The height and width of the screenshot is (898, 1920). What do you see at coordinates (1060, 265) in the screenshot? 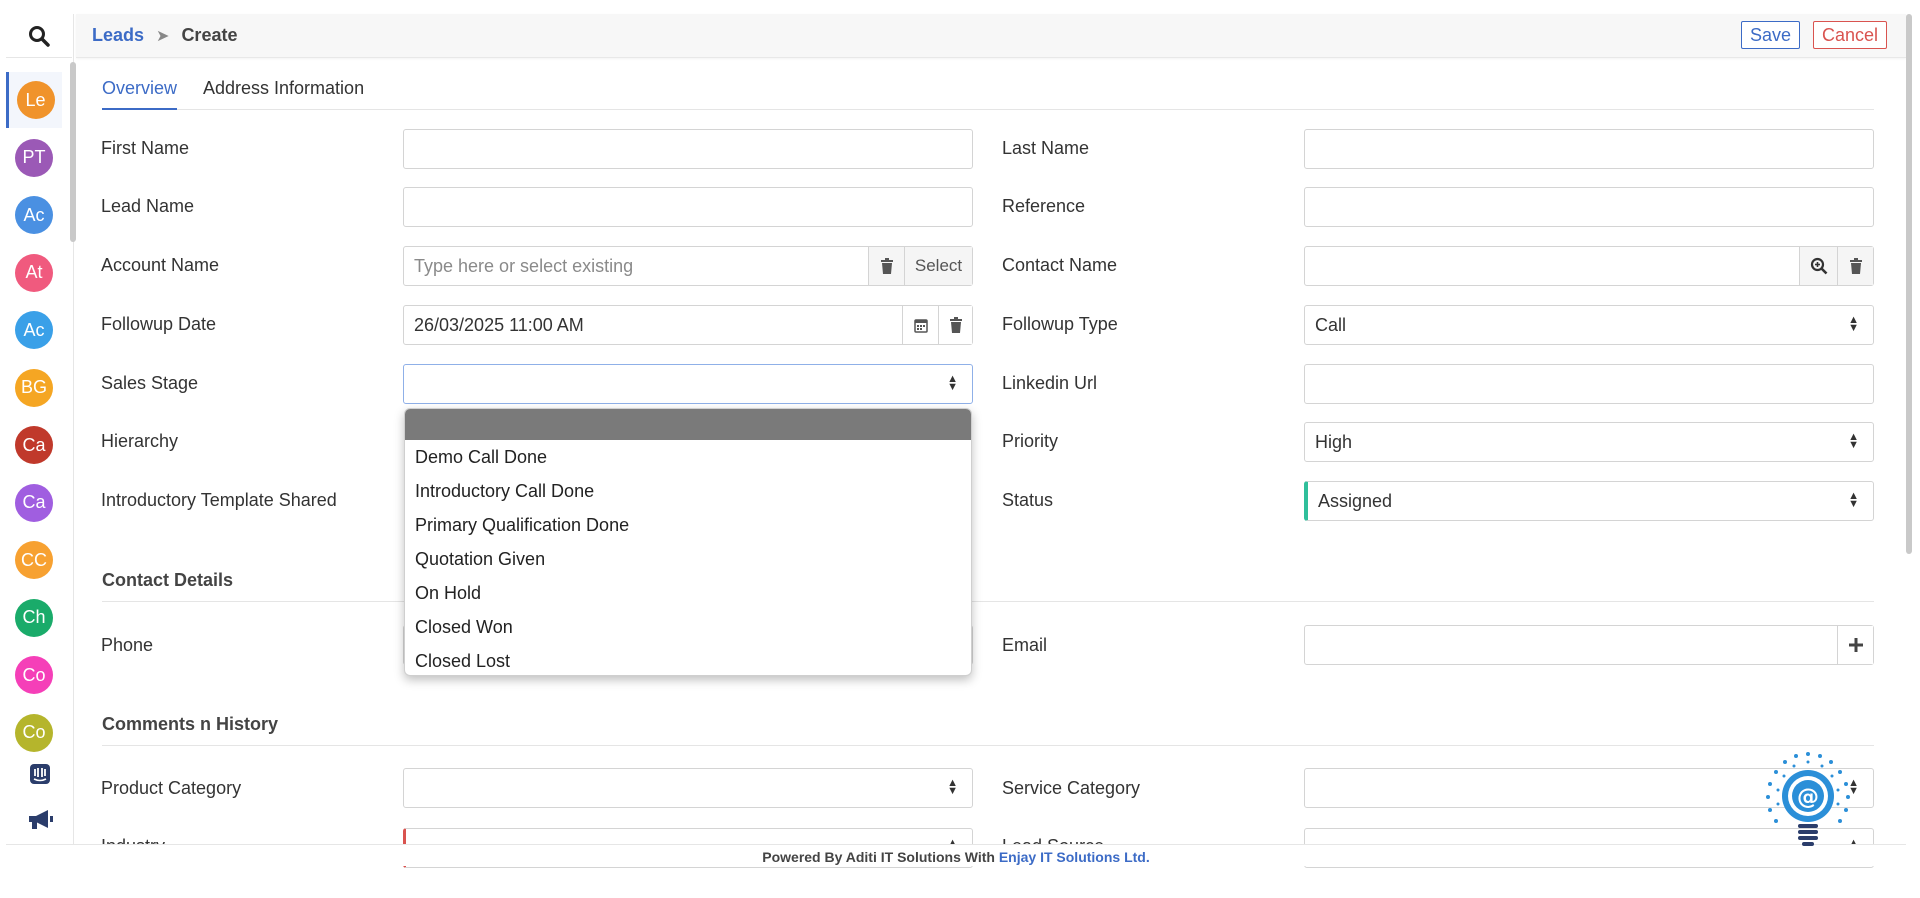
I see `contact-name-label: Contact Name` at bounding box center [1060, 265].